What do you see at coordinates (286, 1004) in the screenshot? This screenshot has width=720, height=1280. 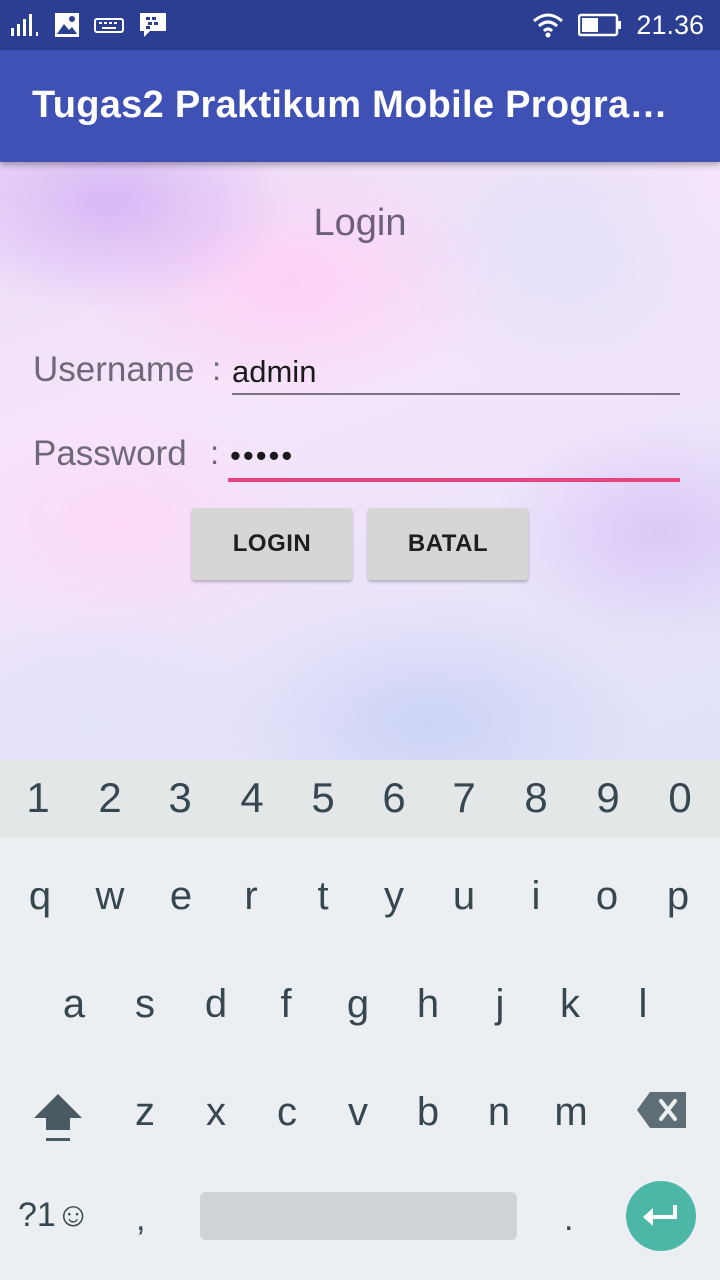 I see `key-f: f` at bounding box center [286, 1004].